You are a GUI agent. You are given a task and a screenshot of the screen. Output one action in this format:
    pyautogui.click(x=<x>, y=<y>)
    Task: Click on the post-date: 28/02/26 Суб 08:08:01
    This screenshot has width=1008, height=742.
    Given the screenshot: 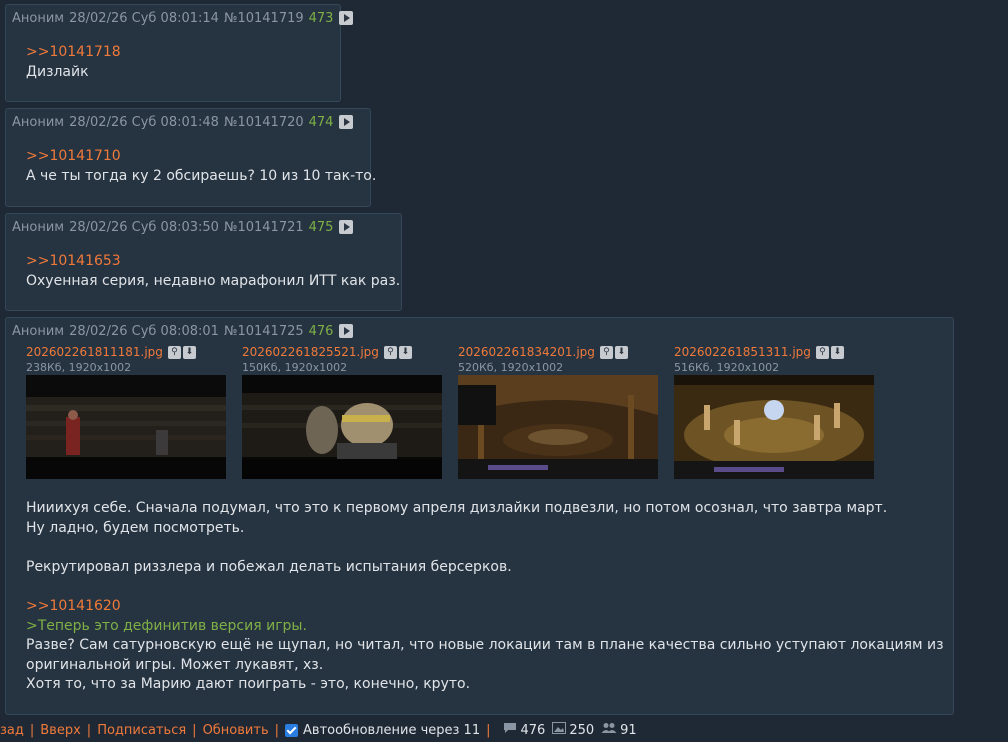 What is the action you would take?
    pyautogui.click(x=144, y=331)
    